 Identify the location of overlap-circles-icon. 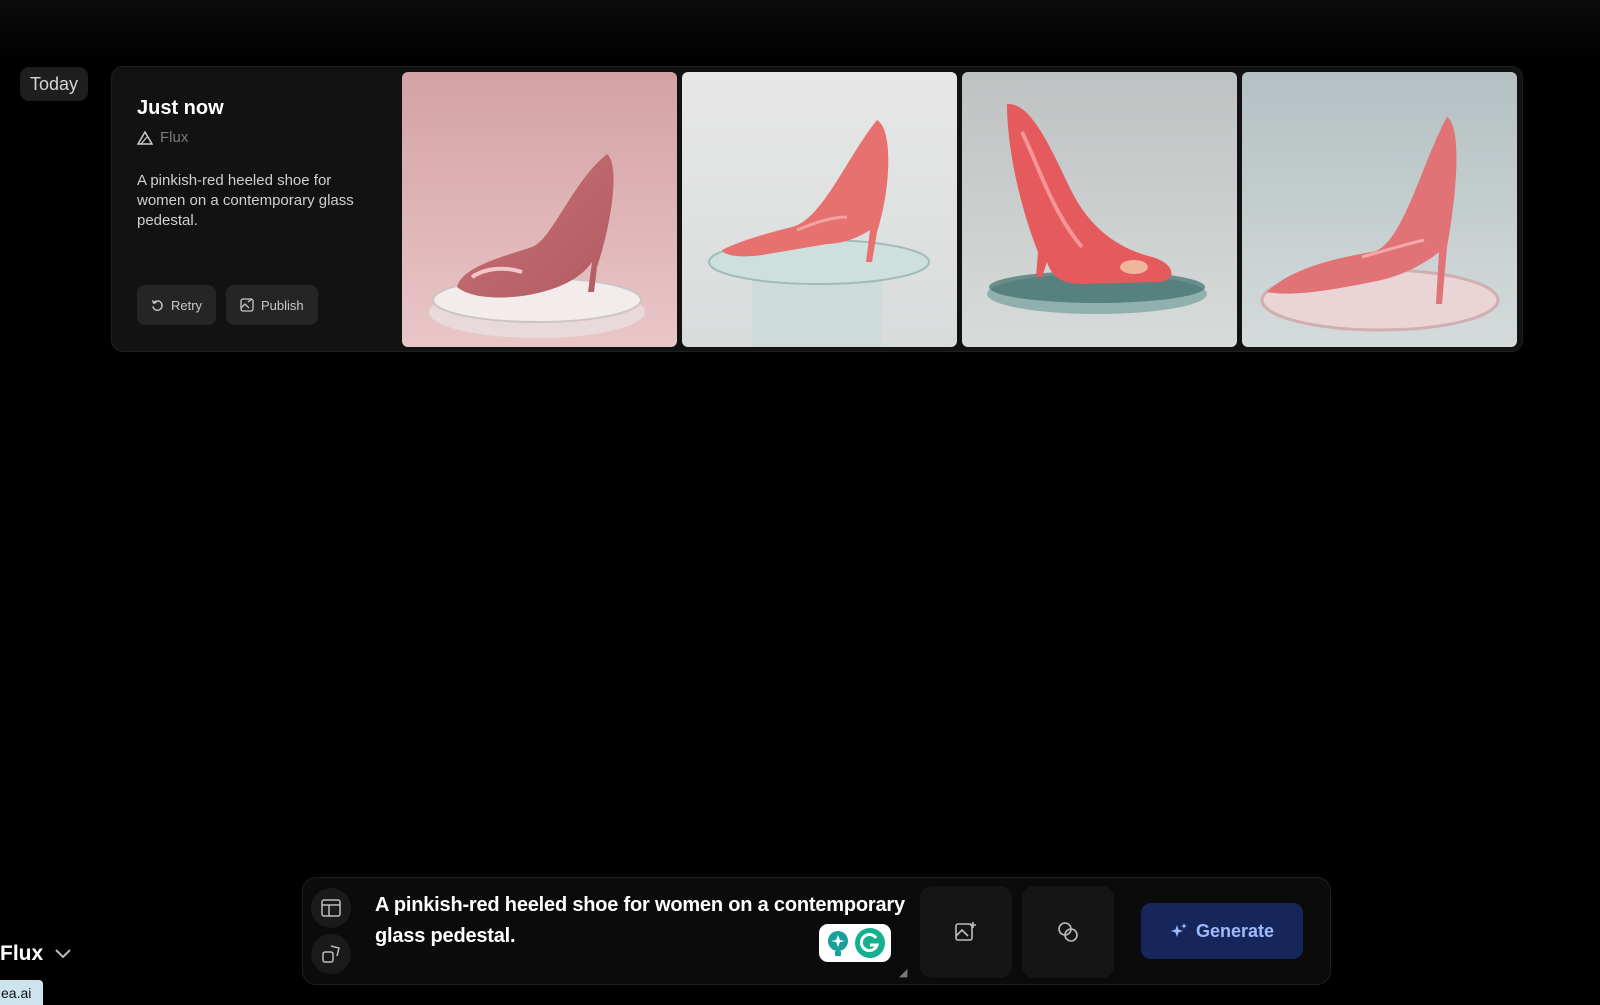
(1068, 932).